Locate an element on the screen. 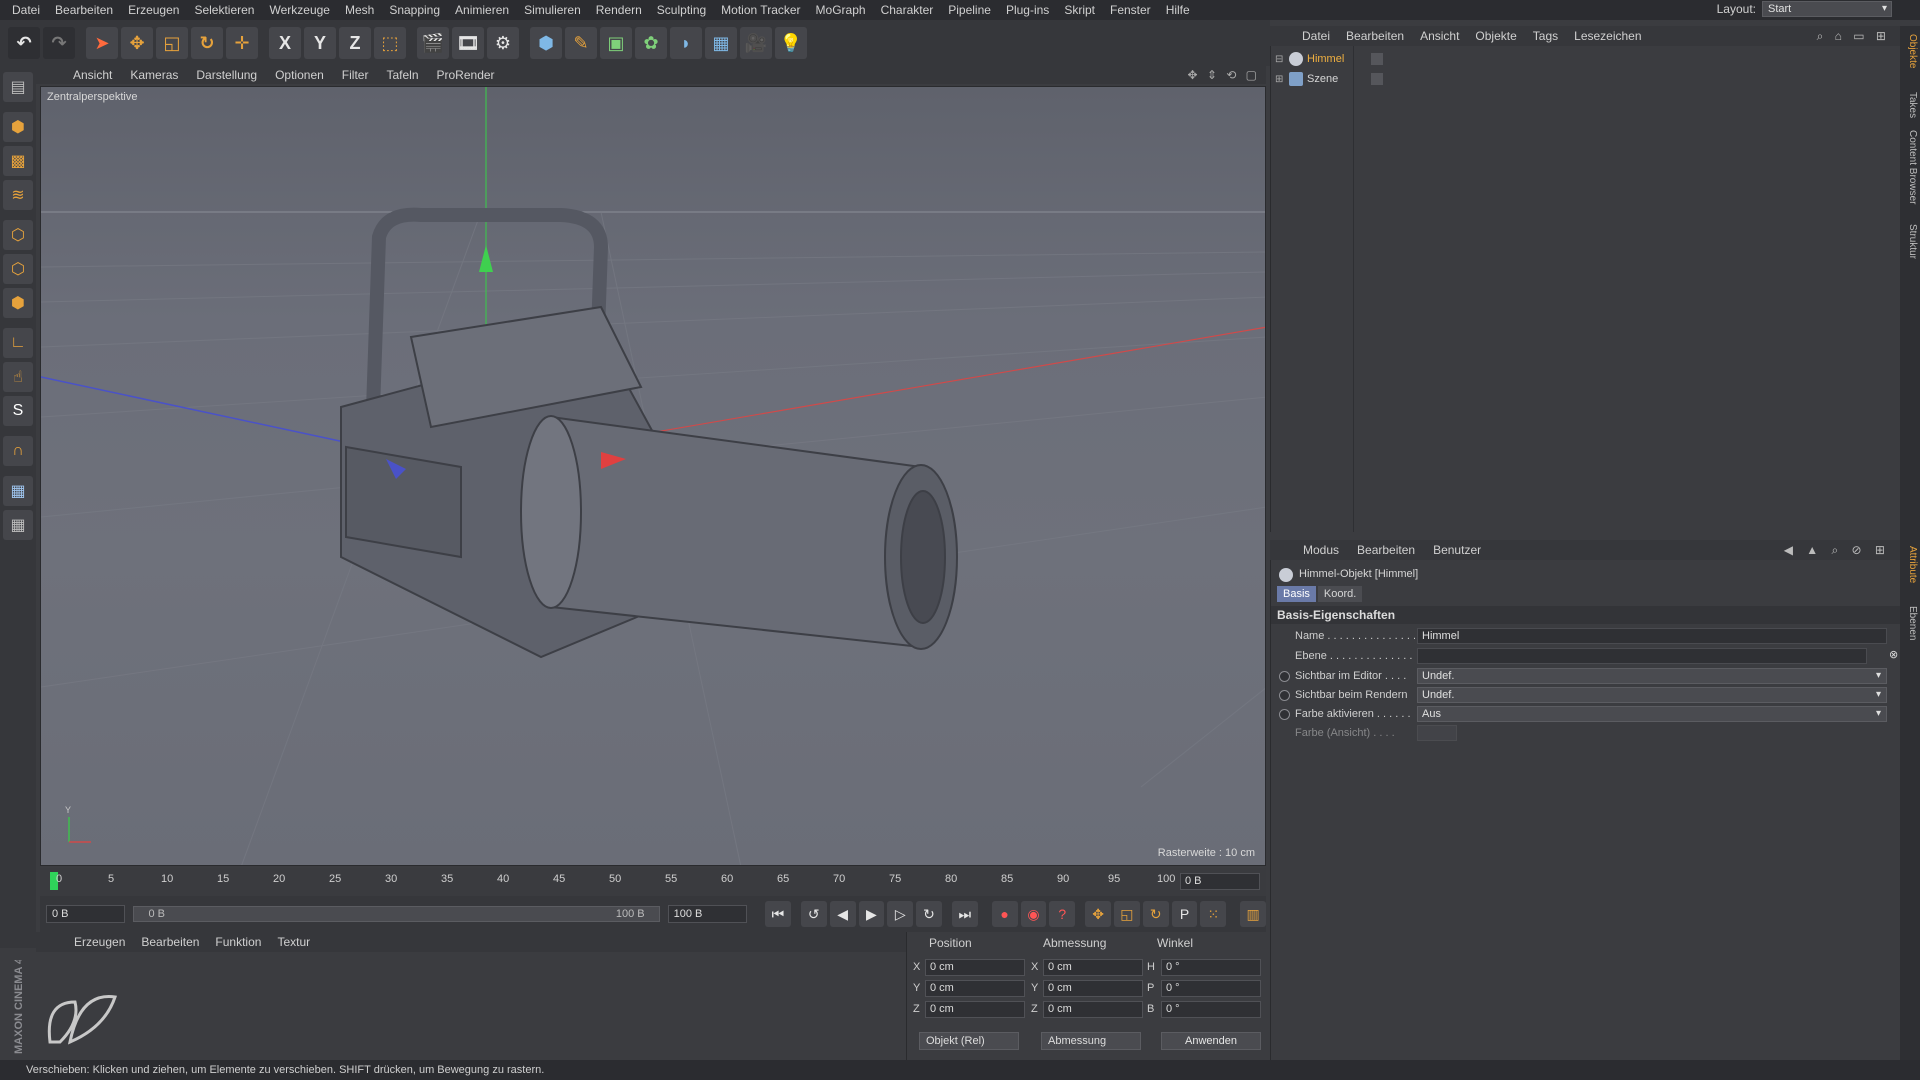 The width and height of the screenshot is (1920, 1080). object-name: Himmel is located at coordinates (1337, 59).